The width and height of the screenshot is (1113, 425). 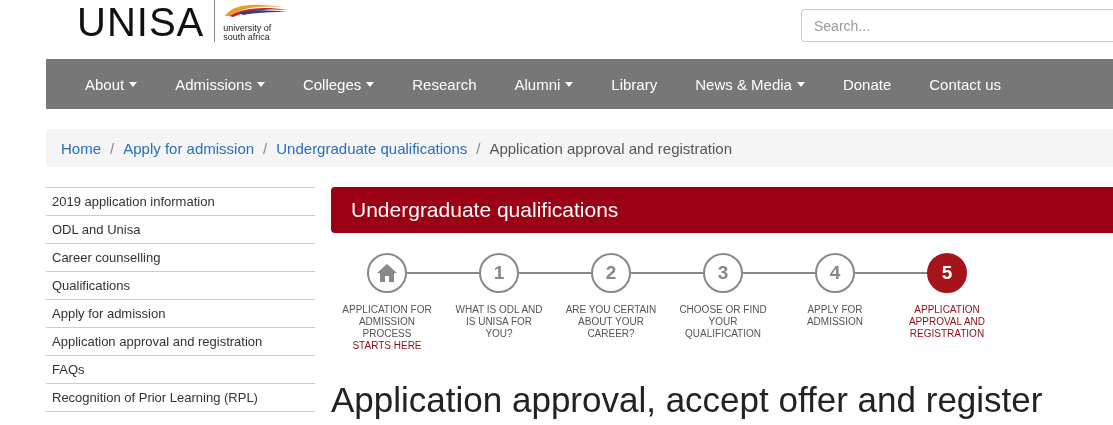 What do you see at coordinates (634, 84) in the screenshot?
I see `nav-item: Library` at bounding box center [634, 84].